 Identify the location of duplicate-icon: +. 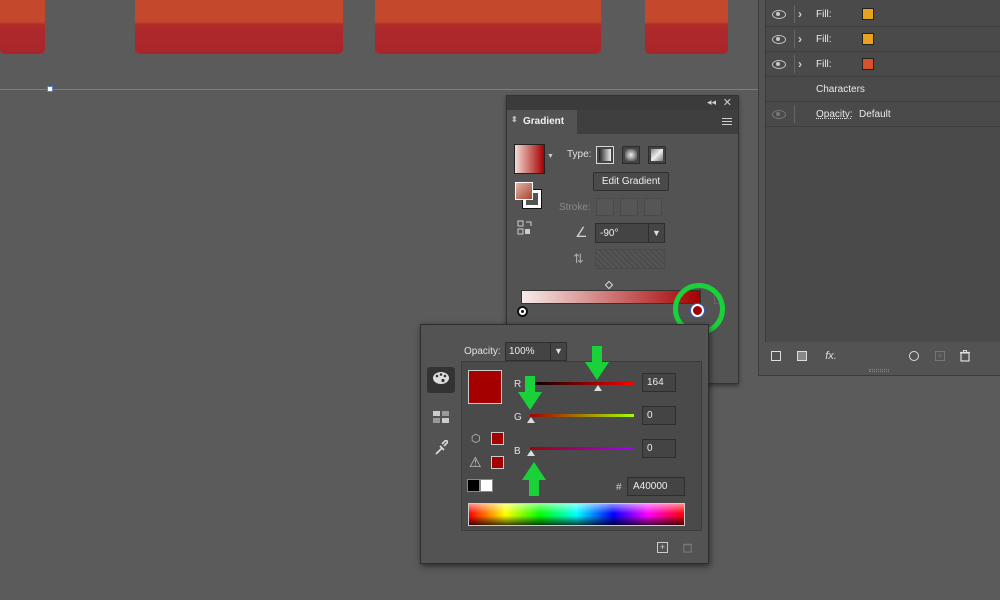
(940, 356).